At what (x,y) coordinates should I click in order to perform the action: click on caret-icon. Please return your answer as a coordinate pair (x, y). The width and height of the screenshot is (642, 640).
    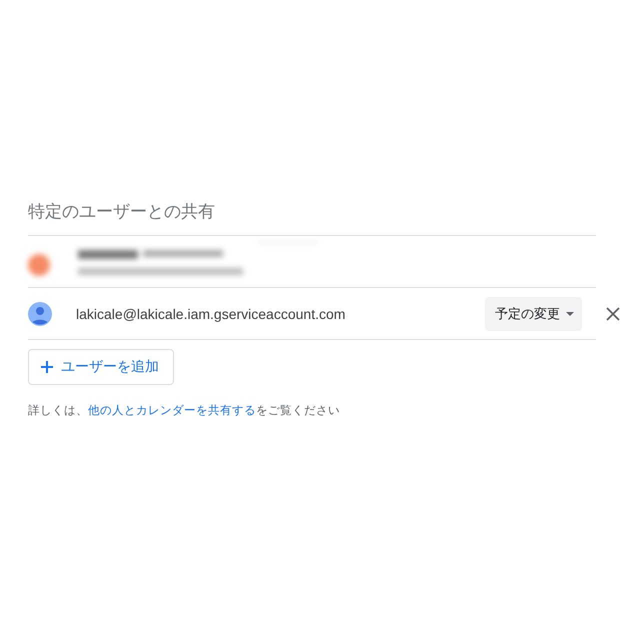
    Looking at the image, I should click on (570, 314).